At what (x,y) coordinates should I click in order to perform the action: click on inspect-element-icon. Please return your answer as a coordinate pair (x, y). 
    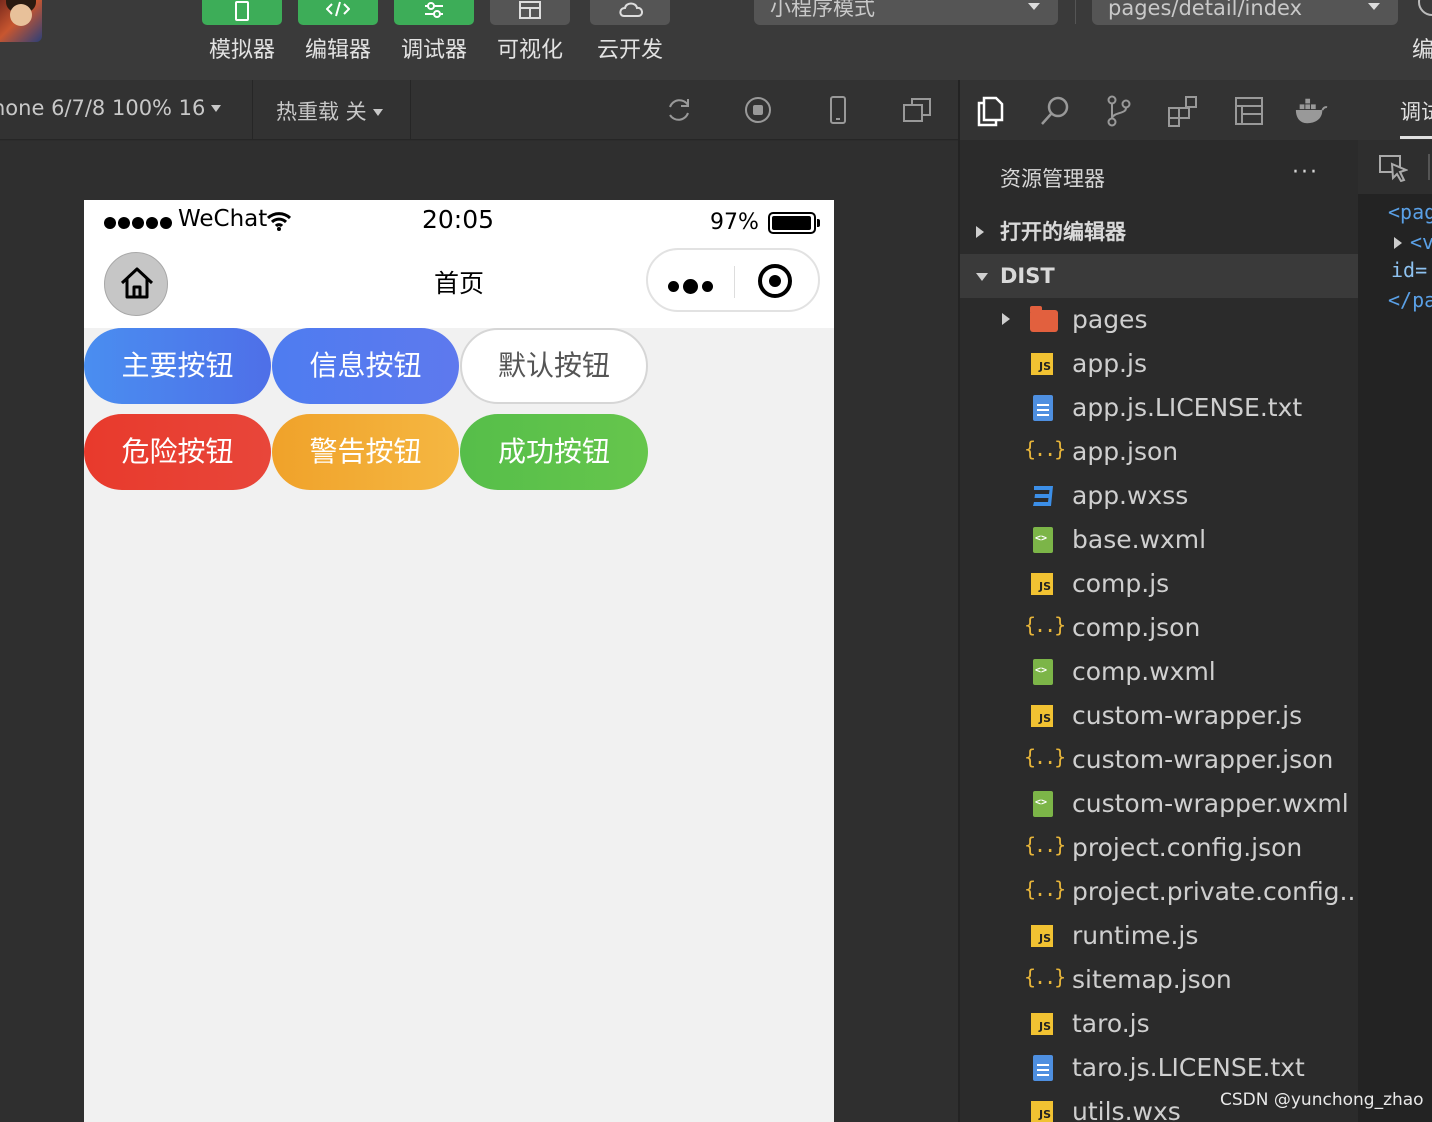
    Looking at the image, I should click on (1393, 168).